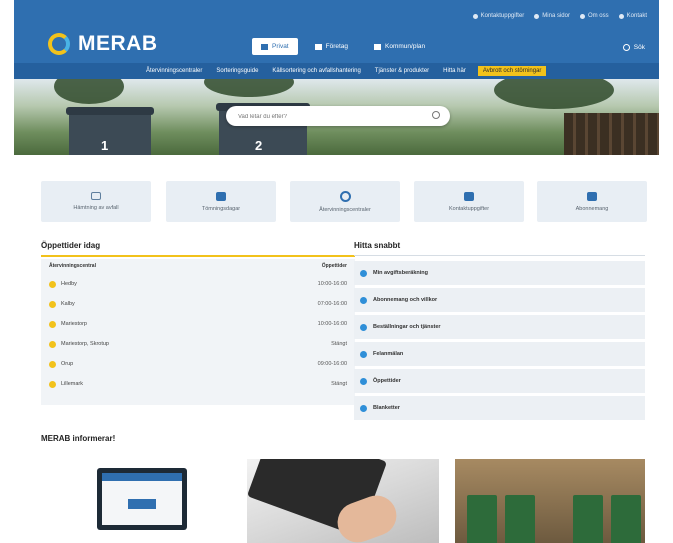 Image resolution: width=673 pixels, height=543 pixels. I want to click on top-link-contact: Kontakt, so click(632, 16).